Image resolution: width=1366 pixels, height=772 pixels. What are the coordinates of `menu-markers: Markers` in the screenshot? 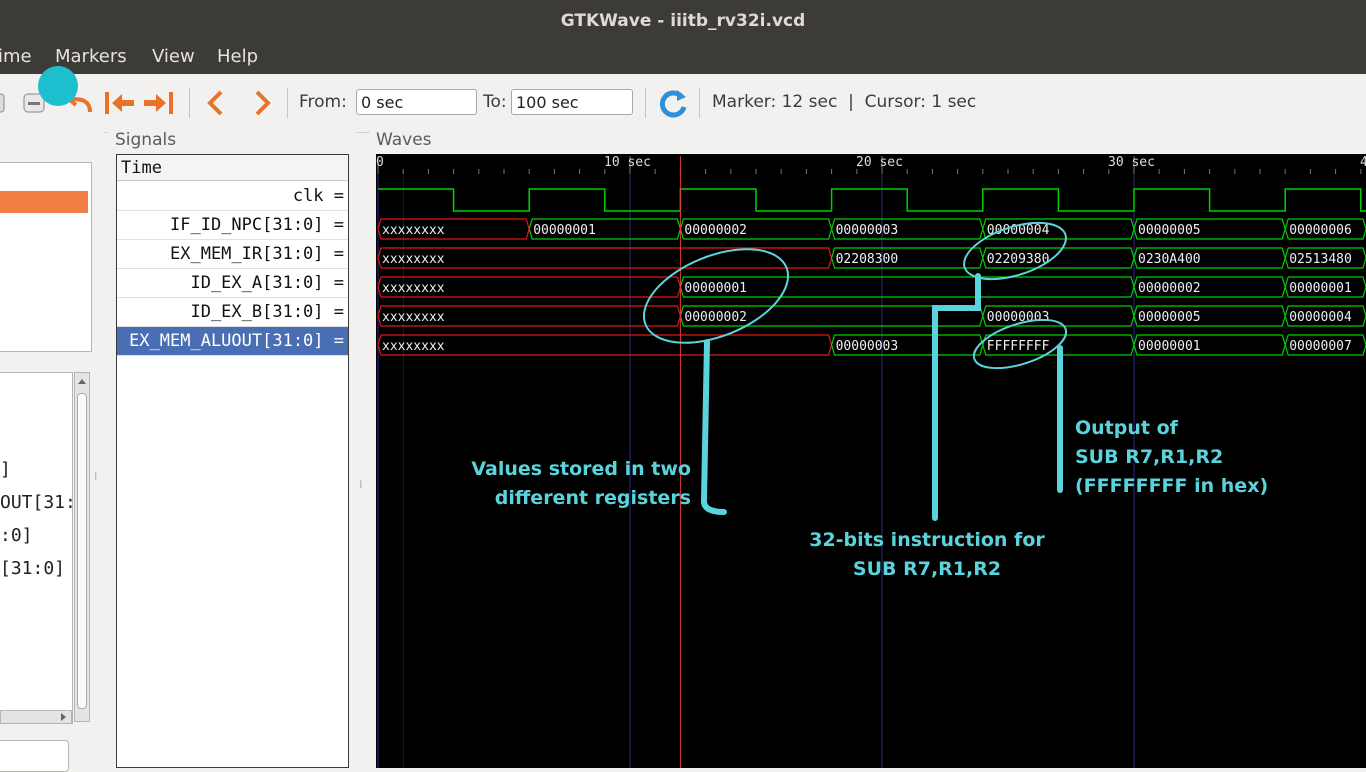 It's located at (91, 56).